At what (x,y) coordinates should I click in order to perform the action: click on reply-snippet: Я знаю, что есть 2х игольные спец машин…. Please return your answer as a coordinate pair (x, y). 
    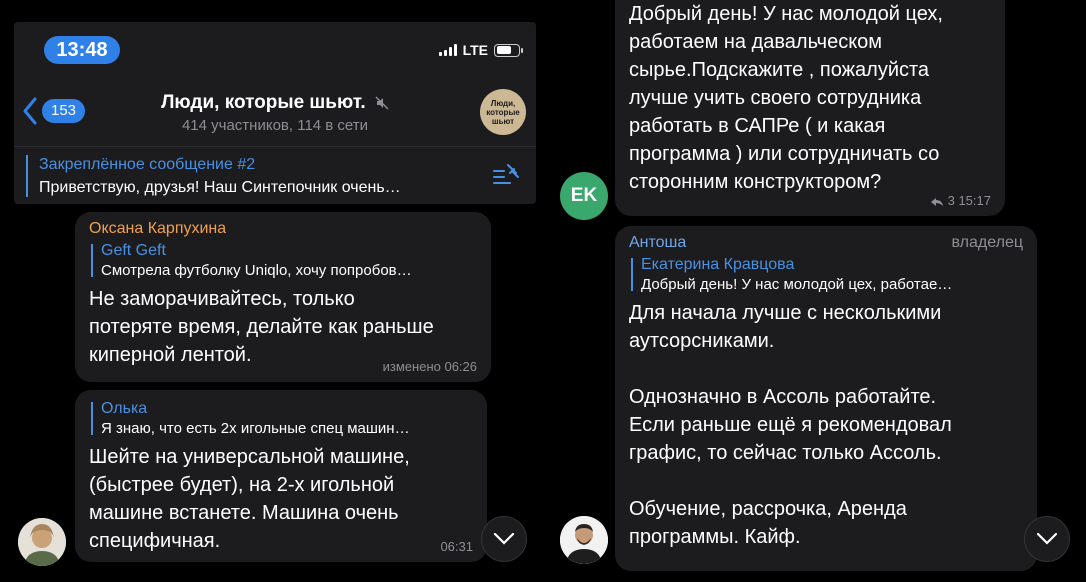
    Looking at the image, I should click on (255, 428).